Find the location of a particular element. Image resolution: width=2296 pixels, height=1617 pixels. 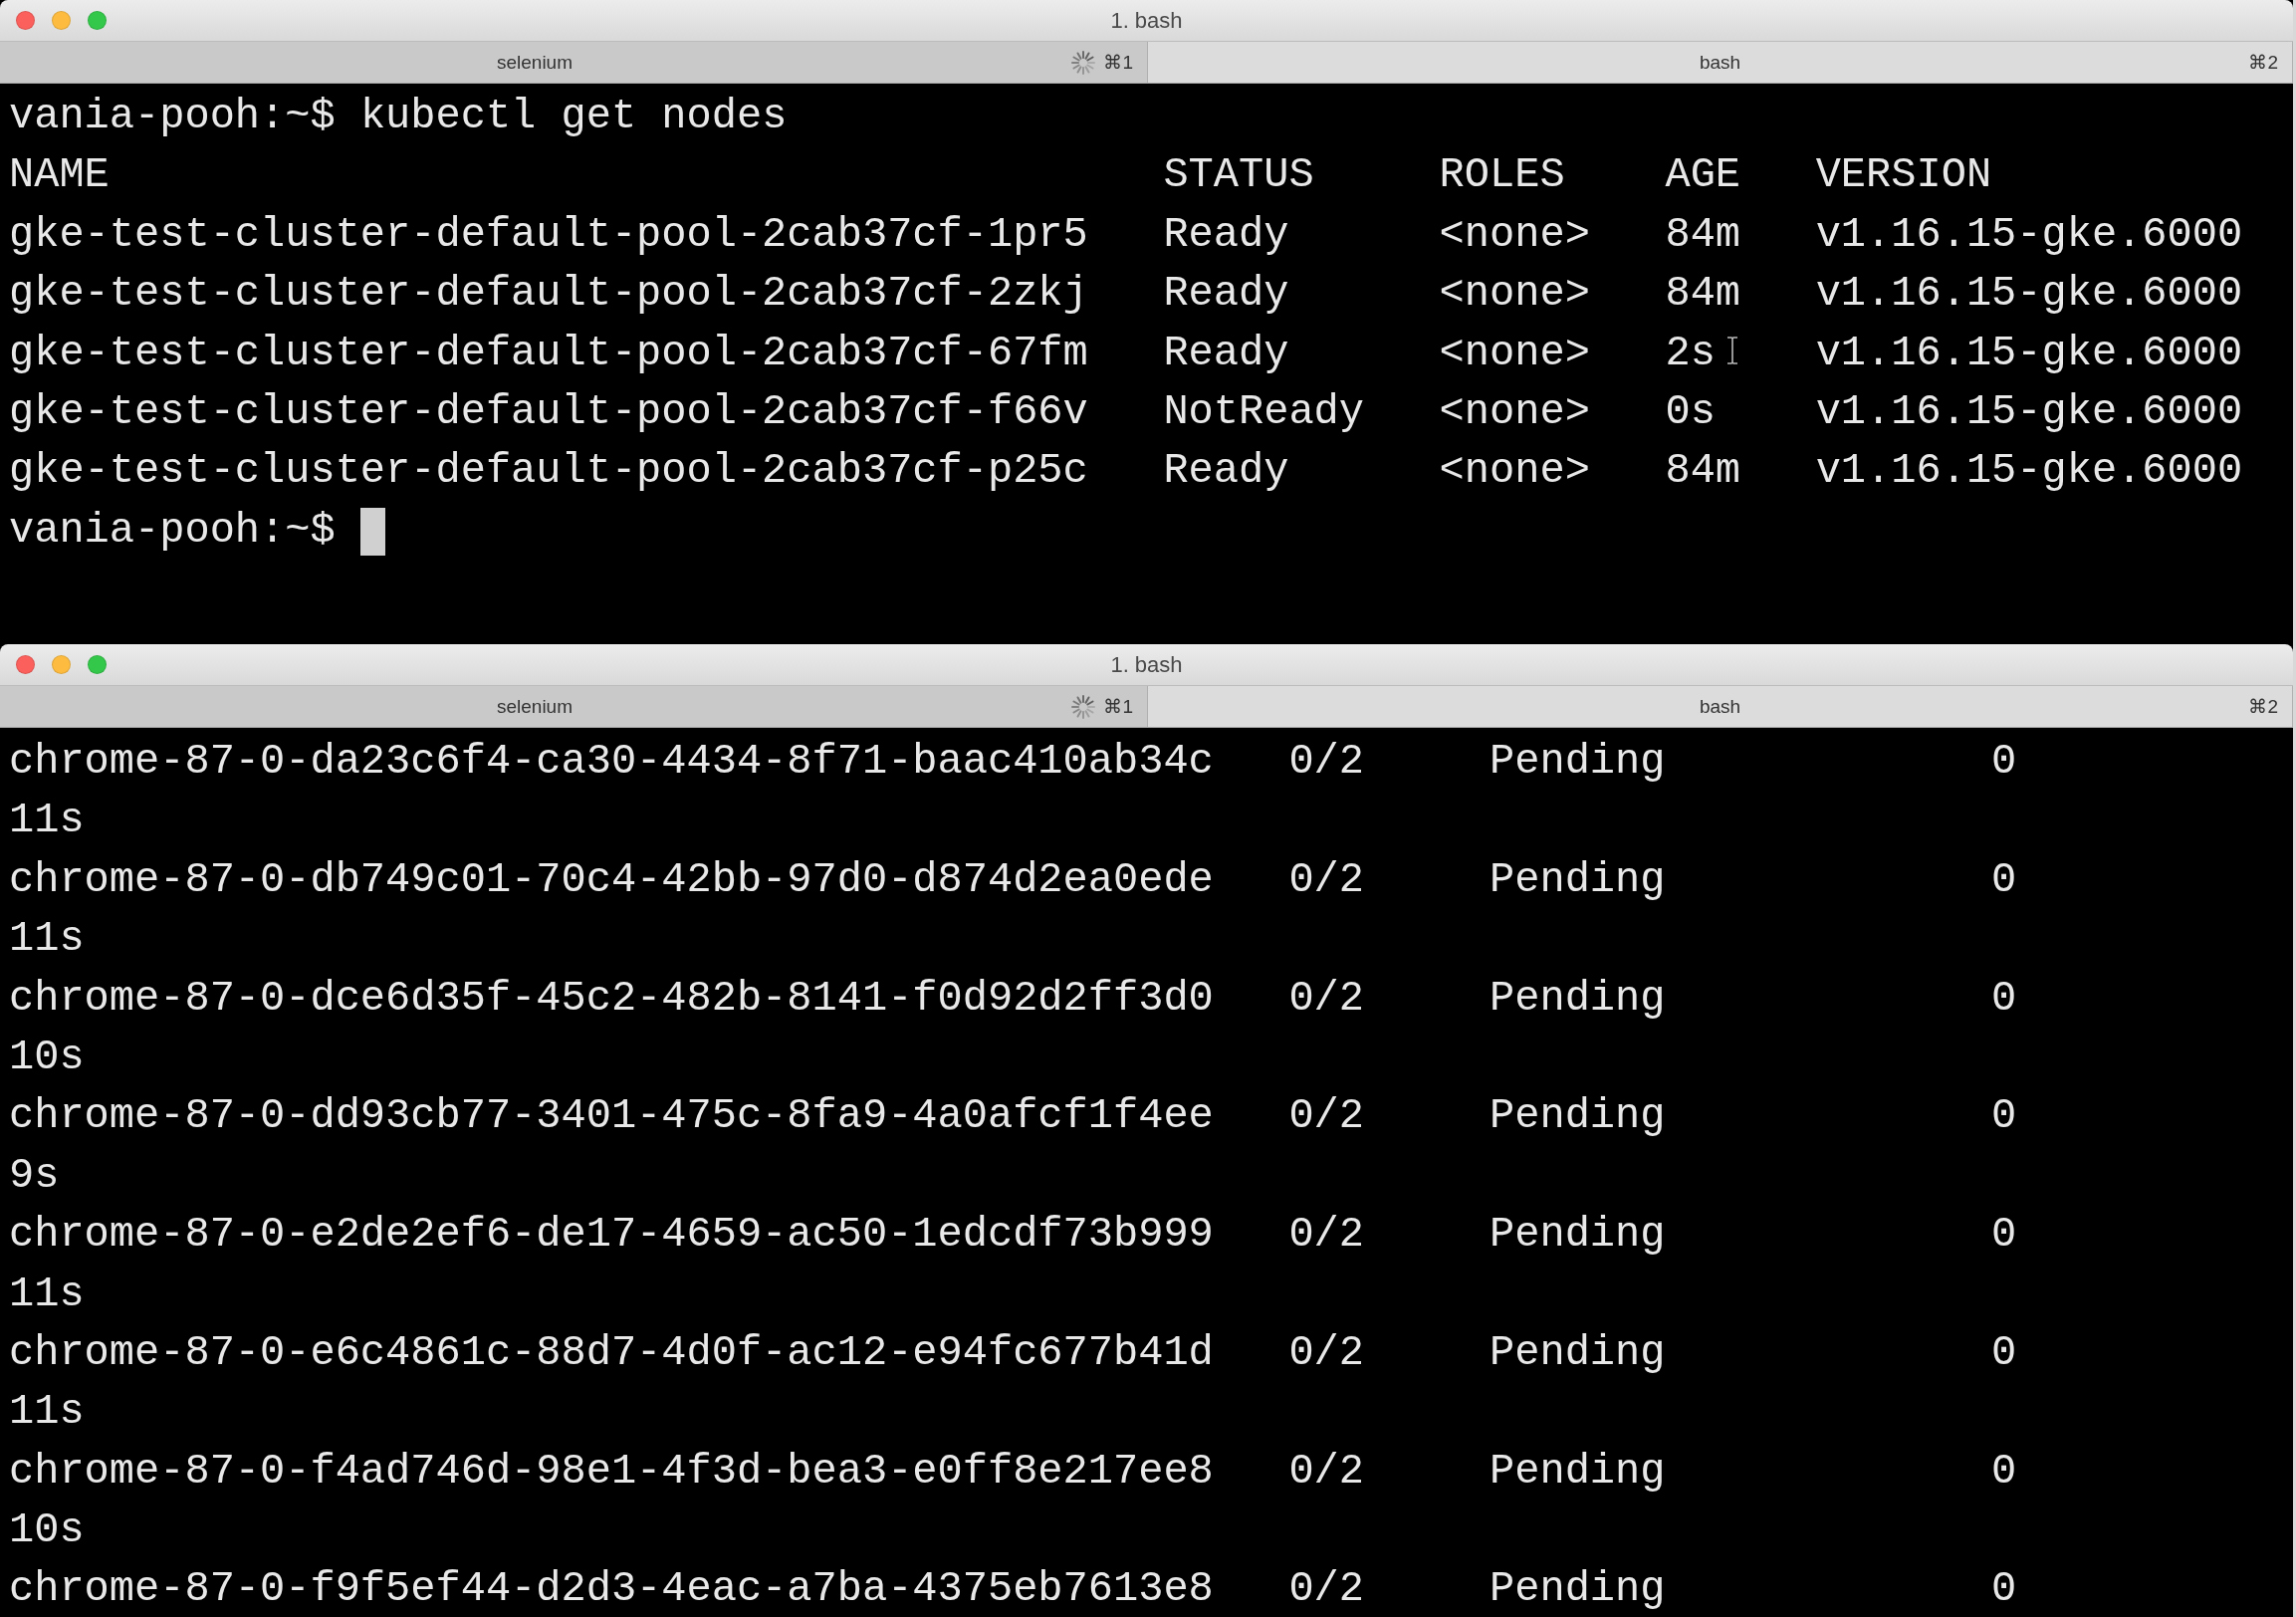

table-cell-text: gke-test-cluster-default-pool-2cab37cf-67fm is located at coordinates (549, 353).